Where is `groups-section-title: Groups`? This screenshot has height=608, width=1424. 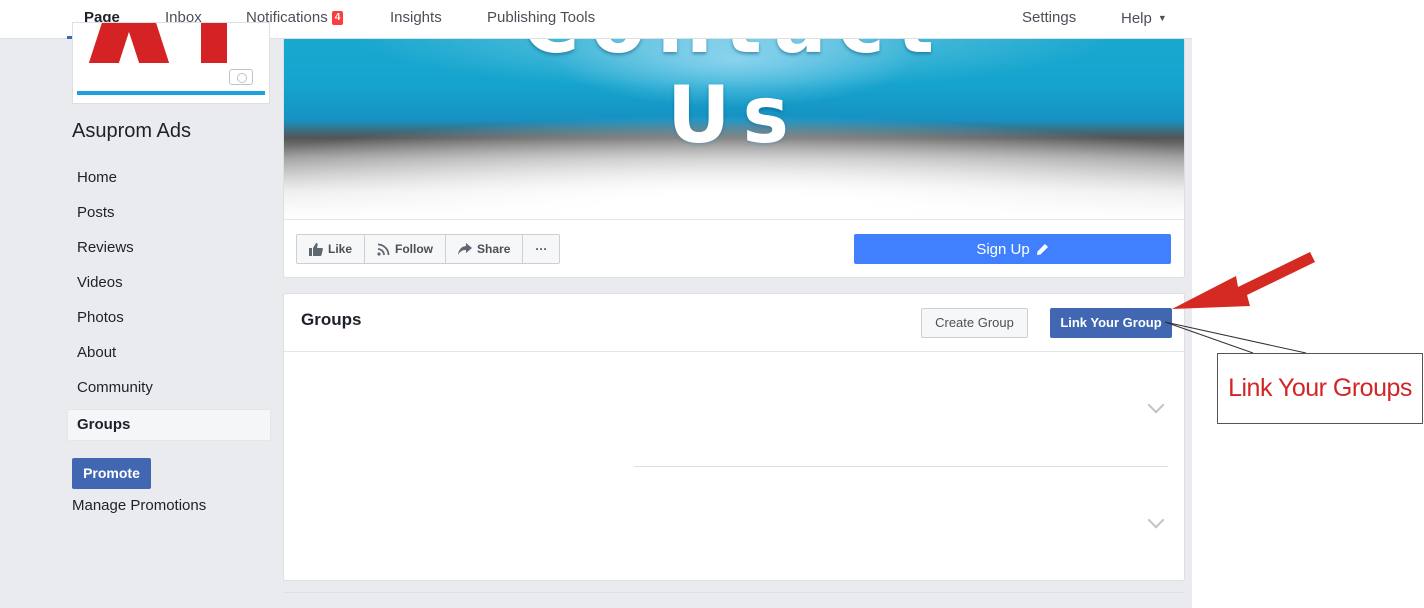 groups-section-title: Groups is located at coordinates (331, 319).